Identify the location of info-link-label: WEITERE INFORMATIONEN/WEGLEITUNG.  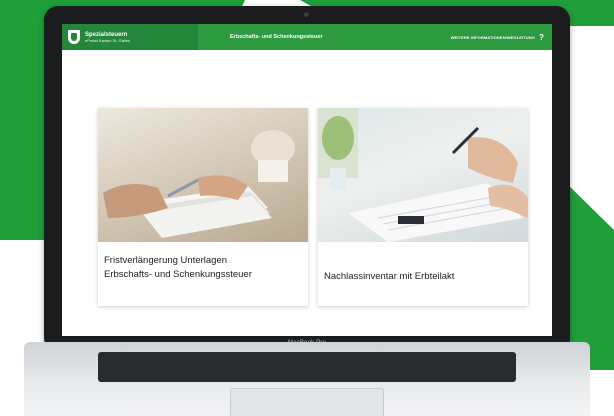
(492, 37).